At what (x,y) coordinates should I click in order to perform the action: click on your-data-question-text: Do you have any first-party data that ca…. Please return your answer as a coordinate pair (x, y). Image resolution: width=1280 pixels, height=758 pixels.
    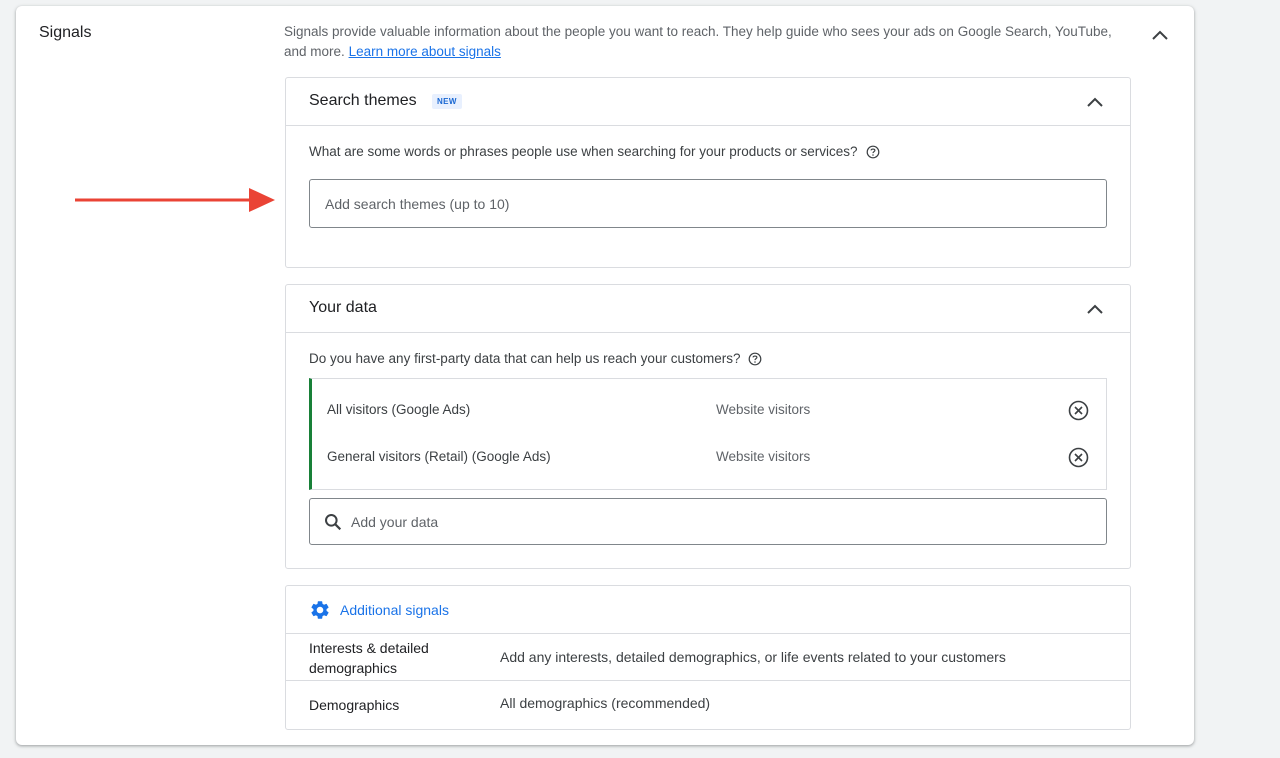
    Looking at the image, I should click on (525, 358).